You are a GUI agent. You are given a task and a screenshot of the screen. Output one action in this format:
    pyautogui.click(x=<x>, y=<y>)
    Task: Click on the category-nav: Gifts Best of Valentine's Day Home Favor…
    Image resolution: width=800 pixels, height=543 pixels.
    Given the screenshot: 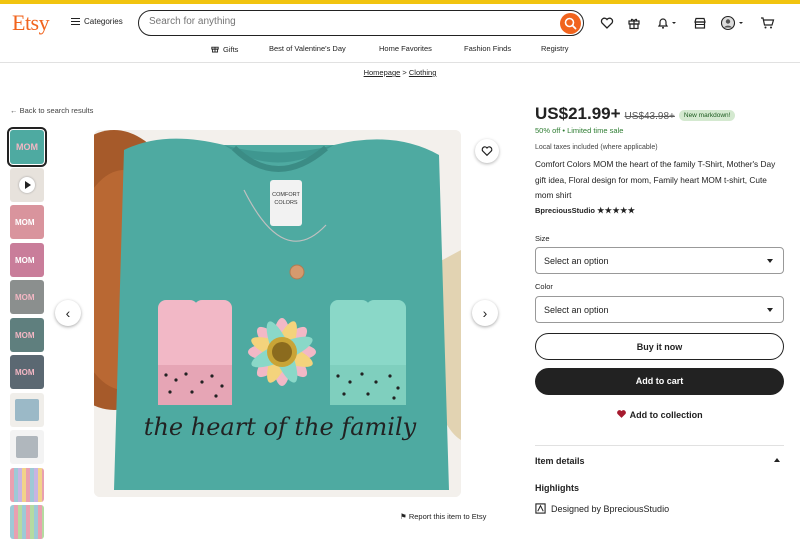 What is the action you would take?
    pyautogui.click(x=400, y=51)
    